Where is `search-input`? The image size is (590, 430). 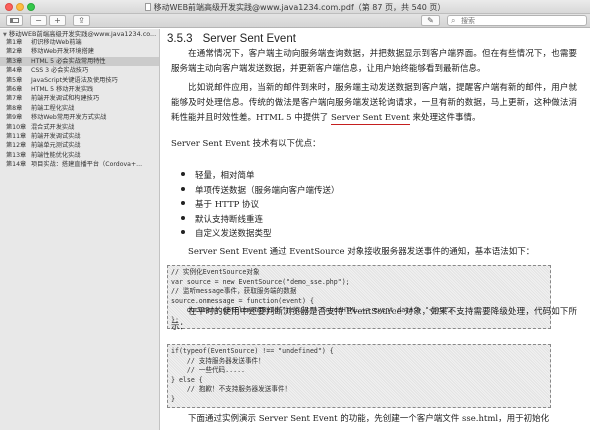
search-input is located at coordinates (522, 20).